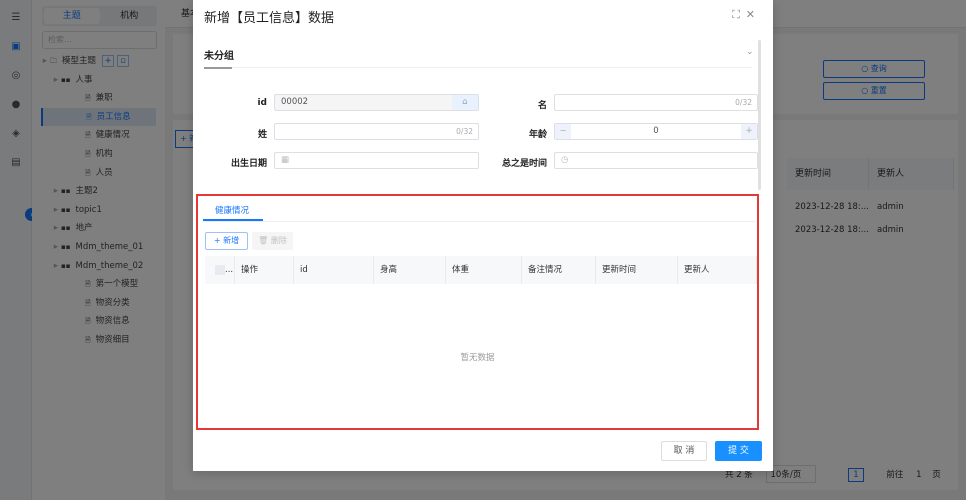  Describe the element at coordinates (219, 56) in the screenshot. I see `group-title: 未分组` at that location.